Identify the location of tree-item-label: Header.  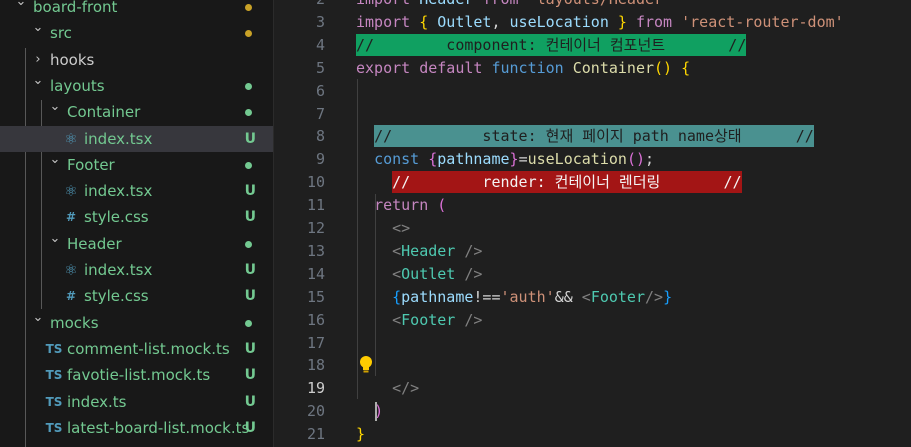
(94, 243).